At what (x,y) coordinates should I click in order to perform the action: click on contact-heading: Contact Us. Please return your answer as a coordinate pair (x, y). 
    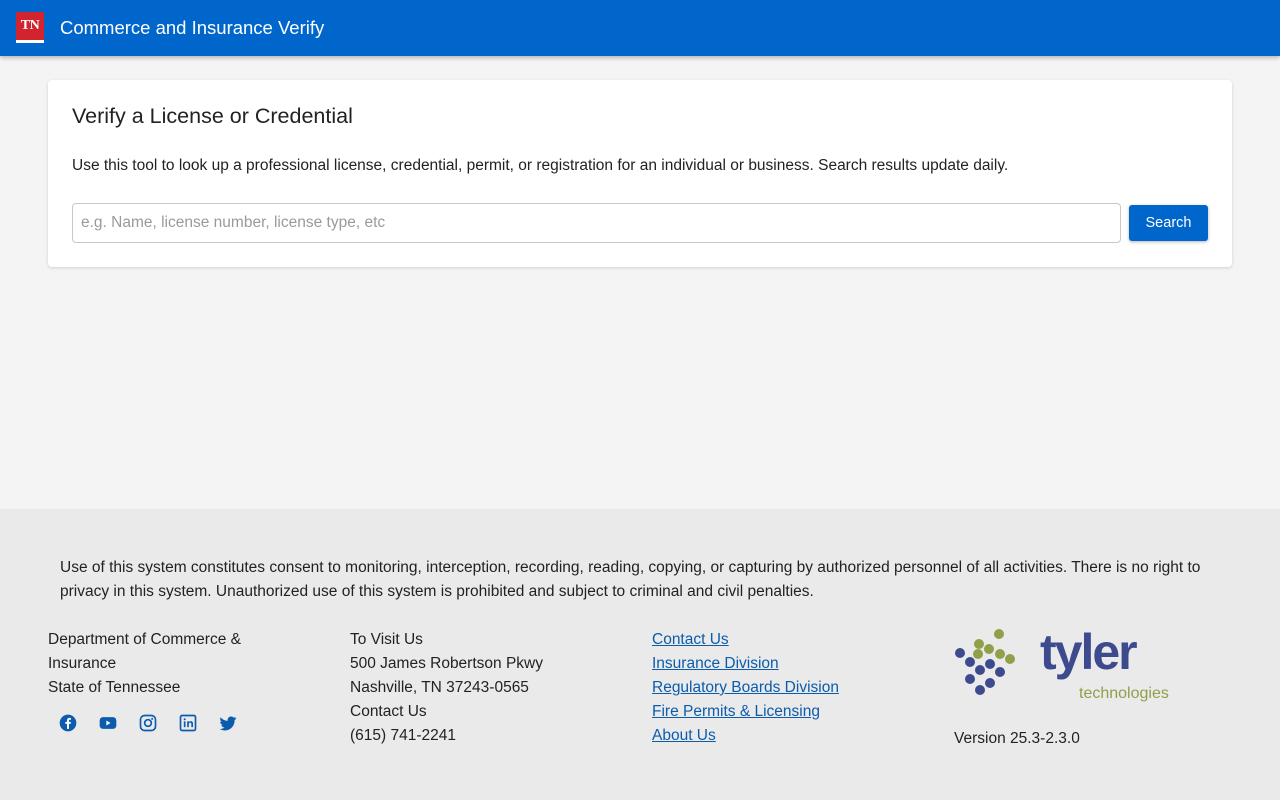
    Looking at the image, I should click on (388, 711).